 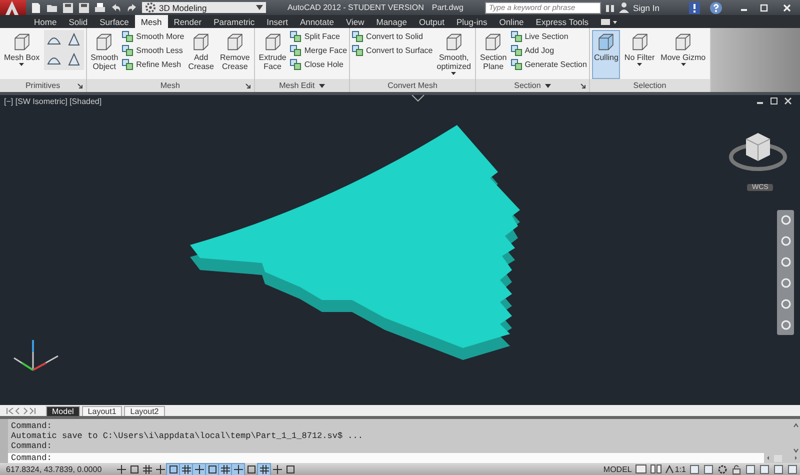 I want to click on ribbon-tab: Output, so click(x=431, y=21).